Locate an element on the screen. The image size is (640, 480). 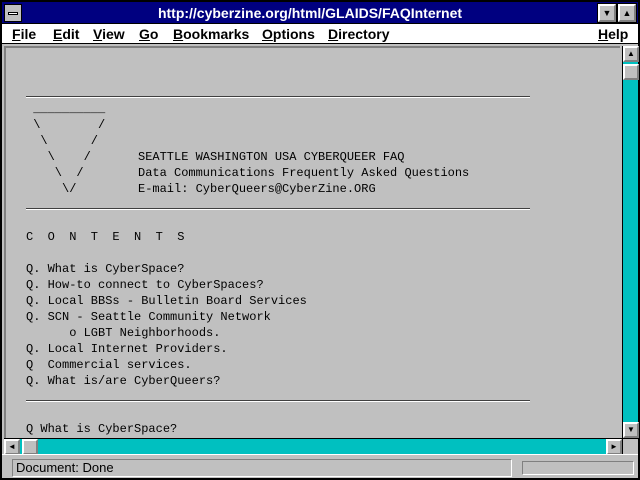
vertical-scrollbar: ▲ ▼ is located at coordinates (630, 242).